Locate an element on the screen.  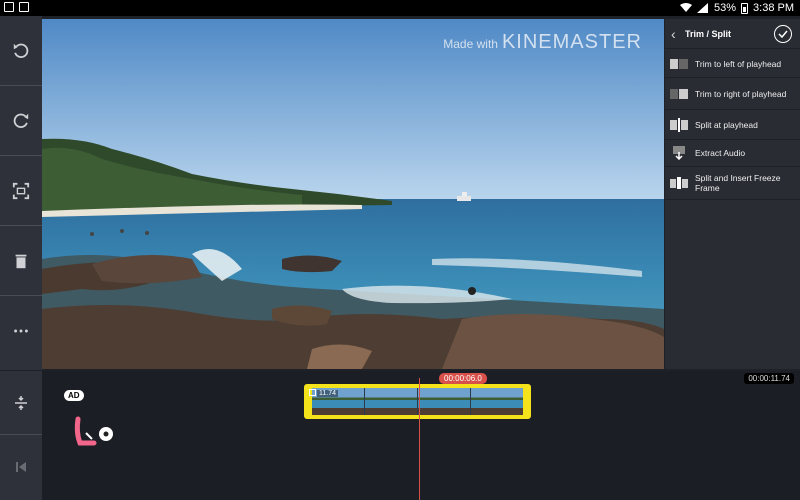
left-toolbar is located at coordinates (21, 193).